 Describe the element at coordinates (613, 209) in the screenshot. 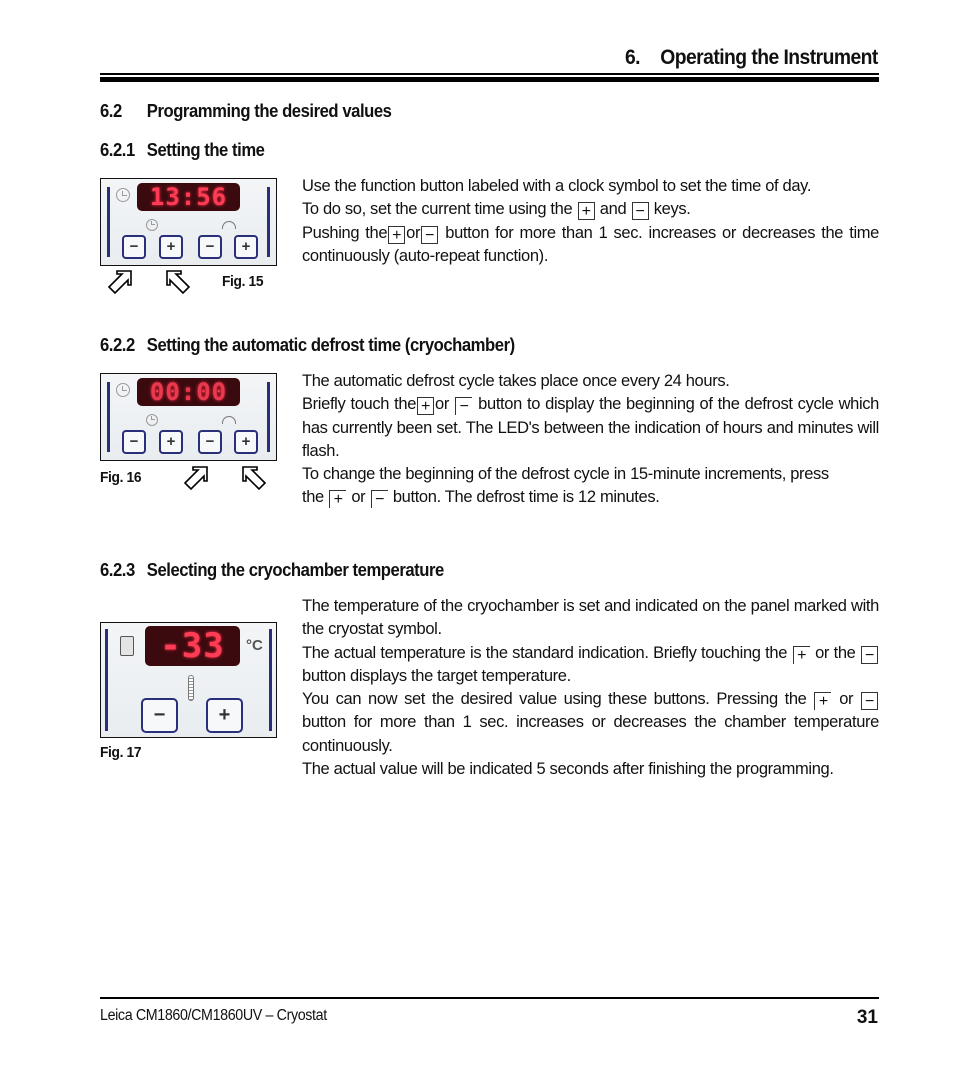

I see `text-run: and` at that location.